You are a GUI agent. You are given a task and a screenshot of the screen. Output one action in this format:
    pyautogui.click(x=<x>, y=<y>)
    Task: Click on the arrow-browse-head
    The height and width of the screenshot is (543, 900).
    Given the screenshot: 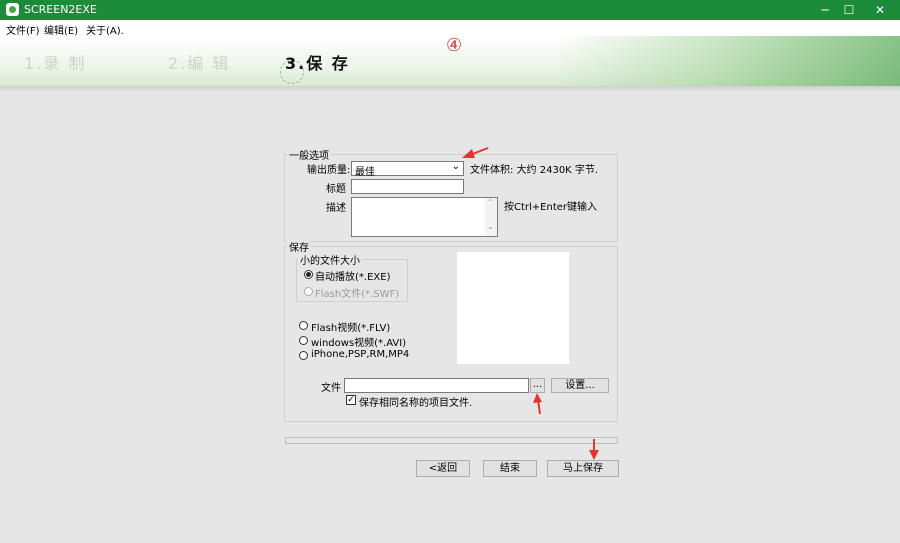 What is the action you would take?
    pyautogui.click(x=537, y=398)
    